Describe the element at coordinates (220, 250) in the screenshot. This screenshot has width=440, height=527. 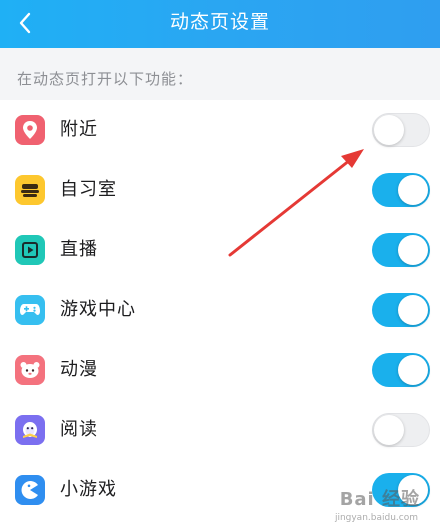
I see `list-item-live: 直播` at that location.